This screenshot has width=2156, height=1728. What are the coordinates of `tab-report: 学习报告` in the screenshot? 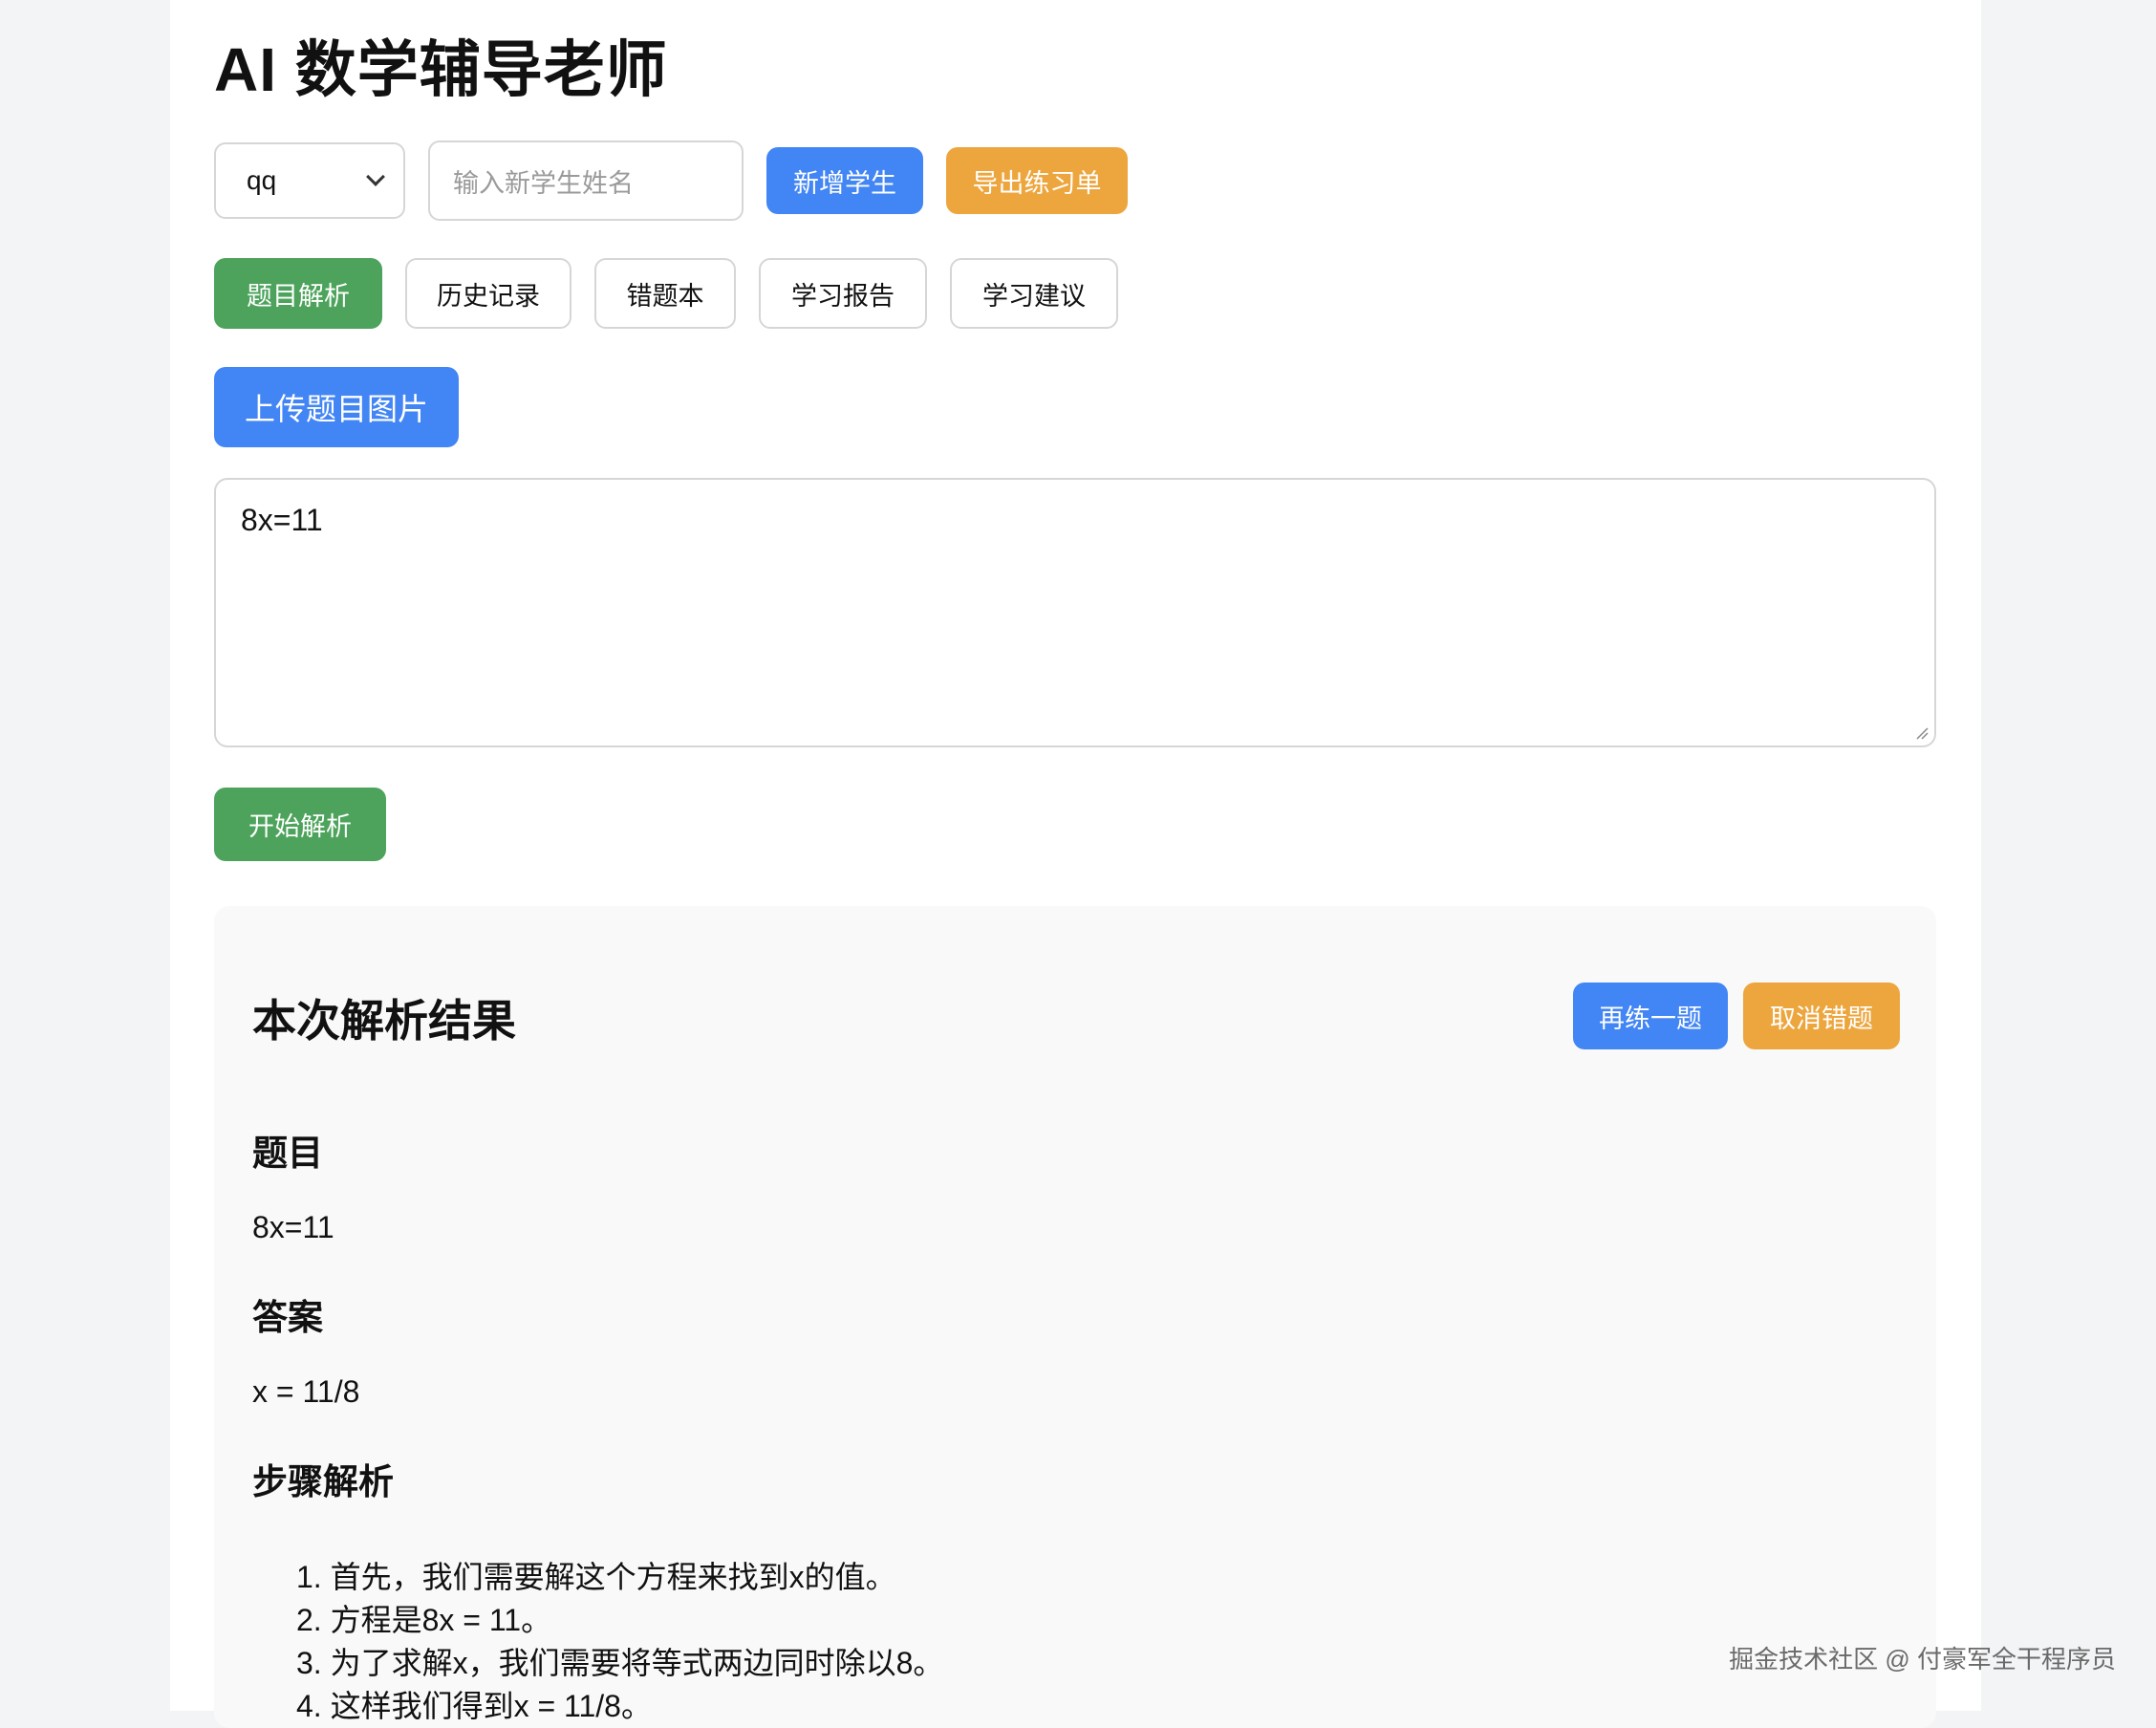 It's located at (843, 293).